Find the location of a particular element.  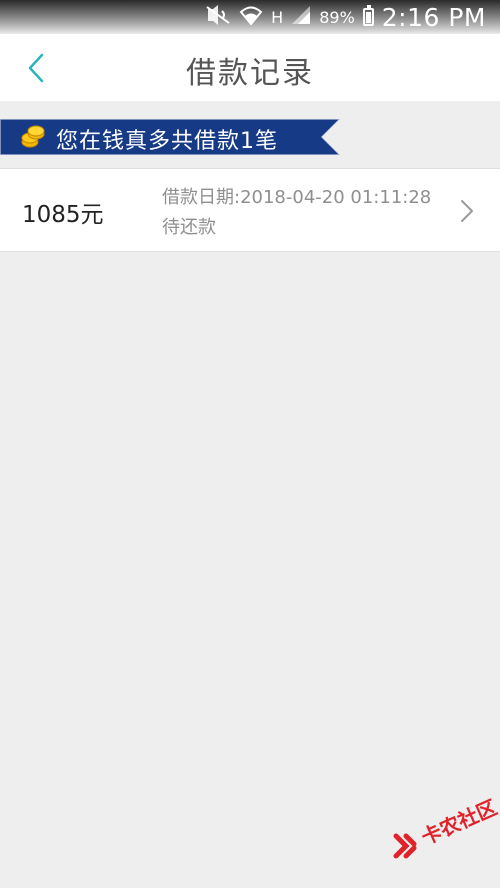

loan-date-line: 借款日期:2018-04-20 01:11:28 is located at coordinates (296, 196).